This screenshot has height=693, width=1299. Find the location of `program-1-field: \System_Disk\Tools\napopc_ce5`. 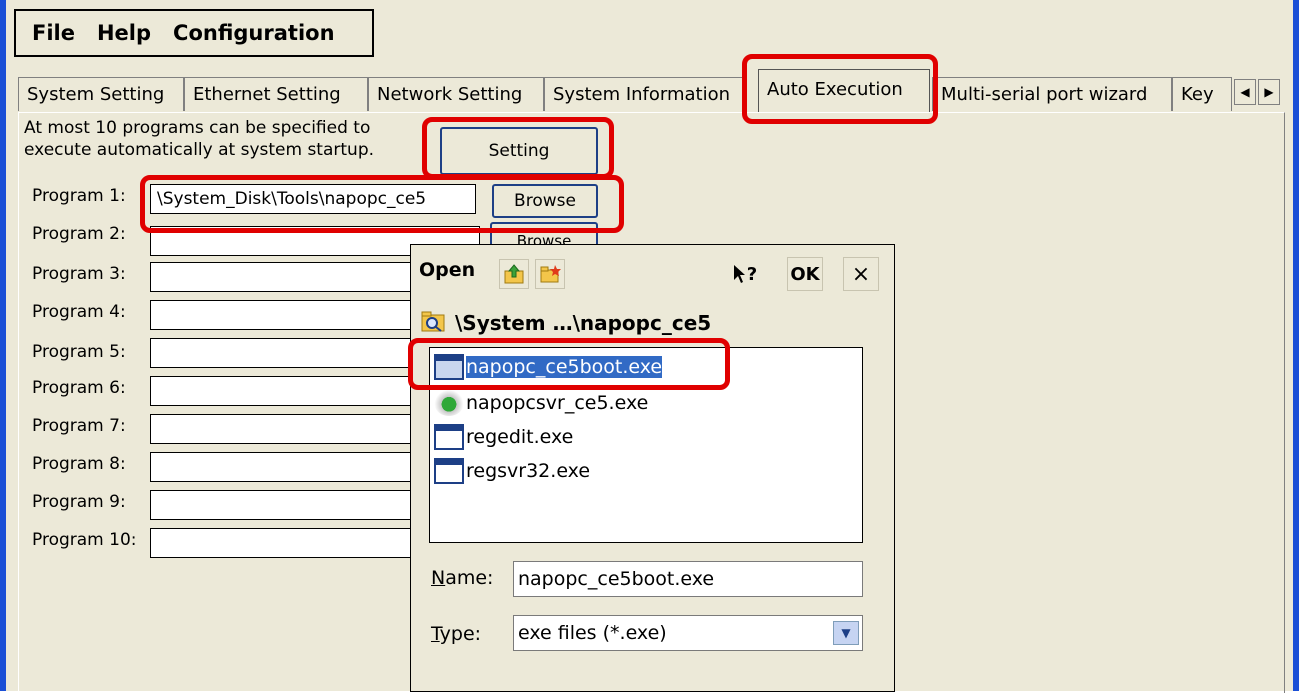

program-1-field: \System_Disk\Tools\napopc_ce5 is located at coordinates (313, 199).